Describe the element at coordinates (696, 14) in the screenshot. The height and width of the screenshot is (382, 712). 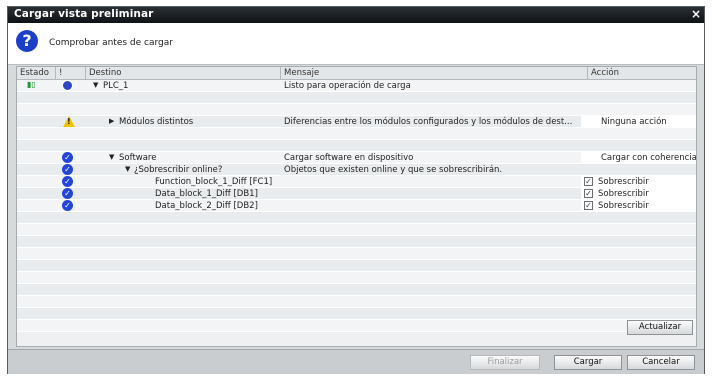
I see `close-icon: ×` at that location.